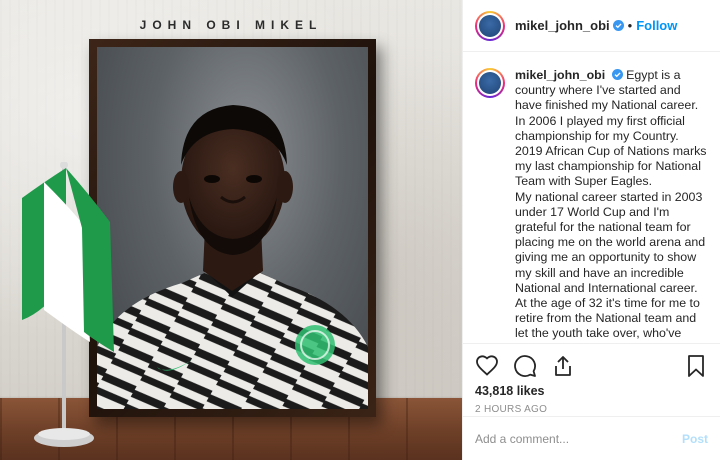 The width and height of the screenshot is (720, 460). I want to click on actions-section: 43,818 likes 2 HOURS AGO, so click(591, 379).